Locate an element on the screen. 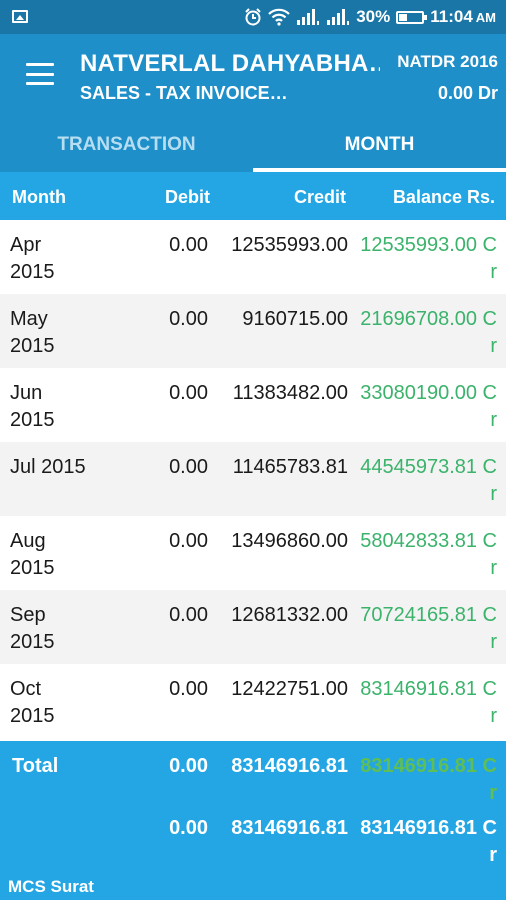 This screenshot has height=900, width=506. column-header-balance: Balance Rs. is located at coordinates (443, 197).